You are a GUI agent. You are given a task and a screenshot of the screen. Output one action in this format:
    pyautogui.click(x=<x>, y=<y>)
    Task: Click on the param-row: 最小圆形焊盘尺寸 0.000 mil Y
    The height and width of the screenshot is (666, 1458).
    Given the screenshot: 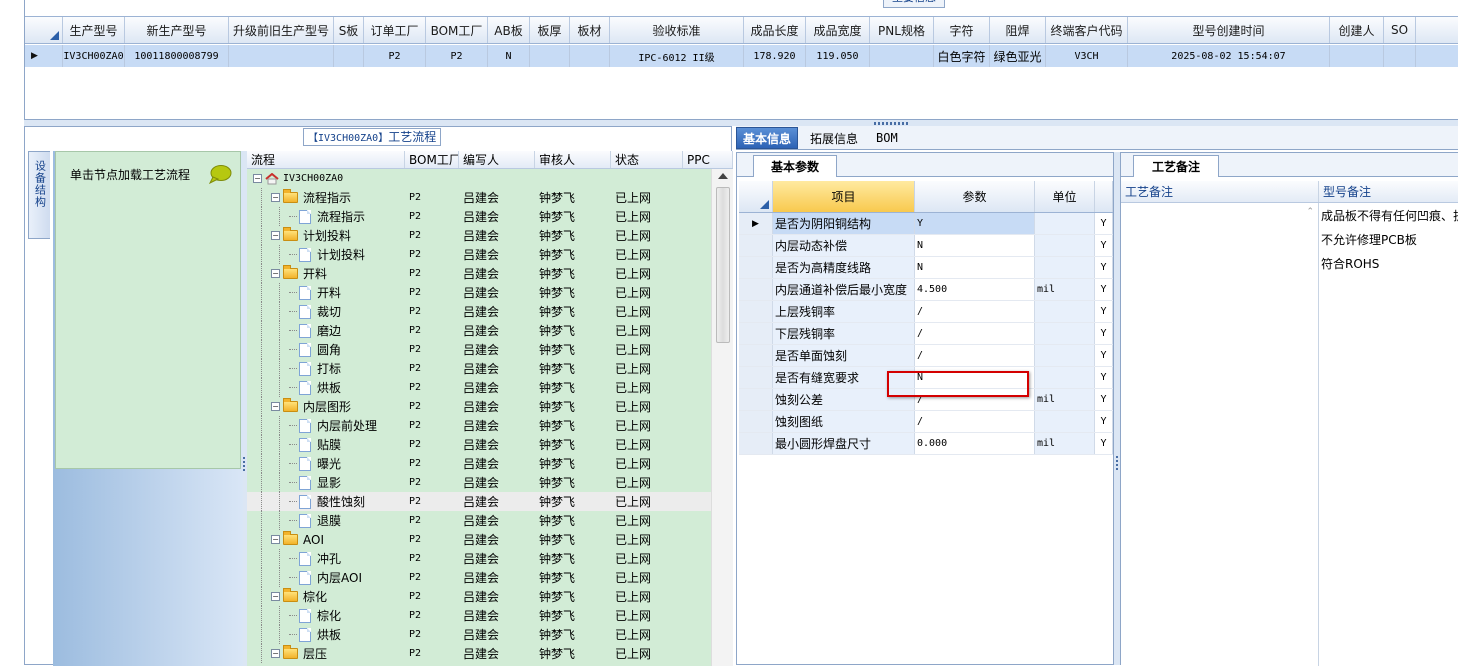 What is the action you would take?
    pyautogui.click(x=926, y=444)
    